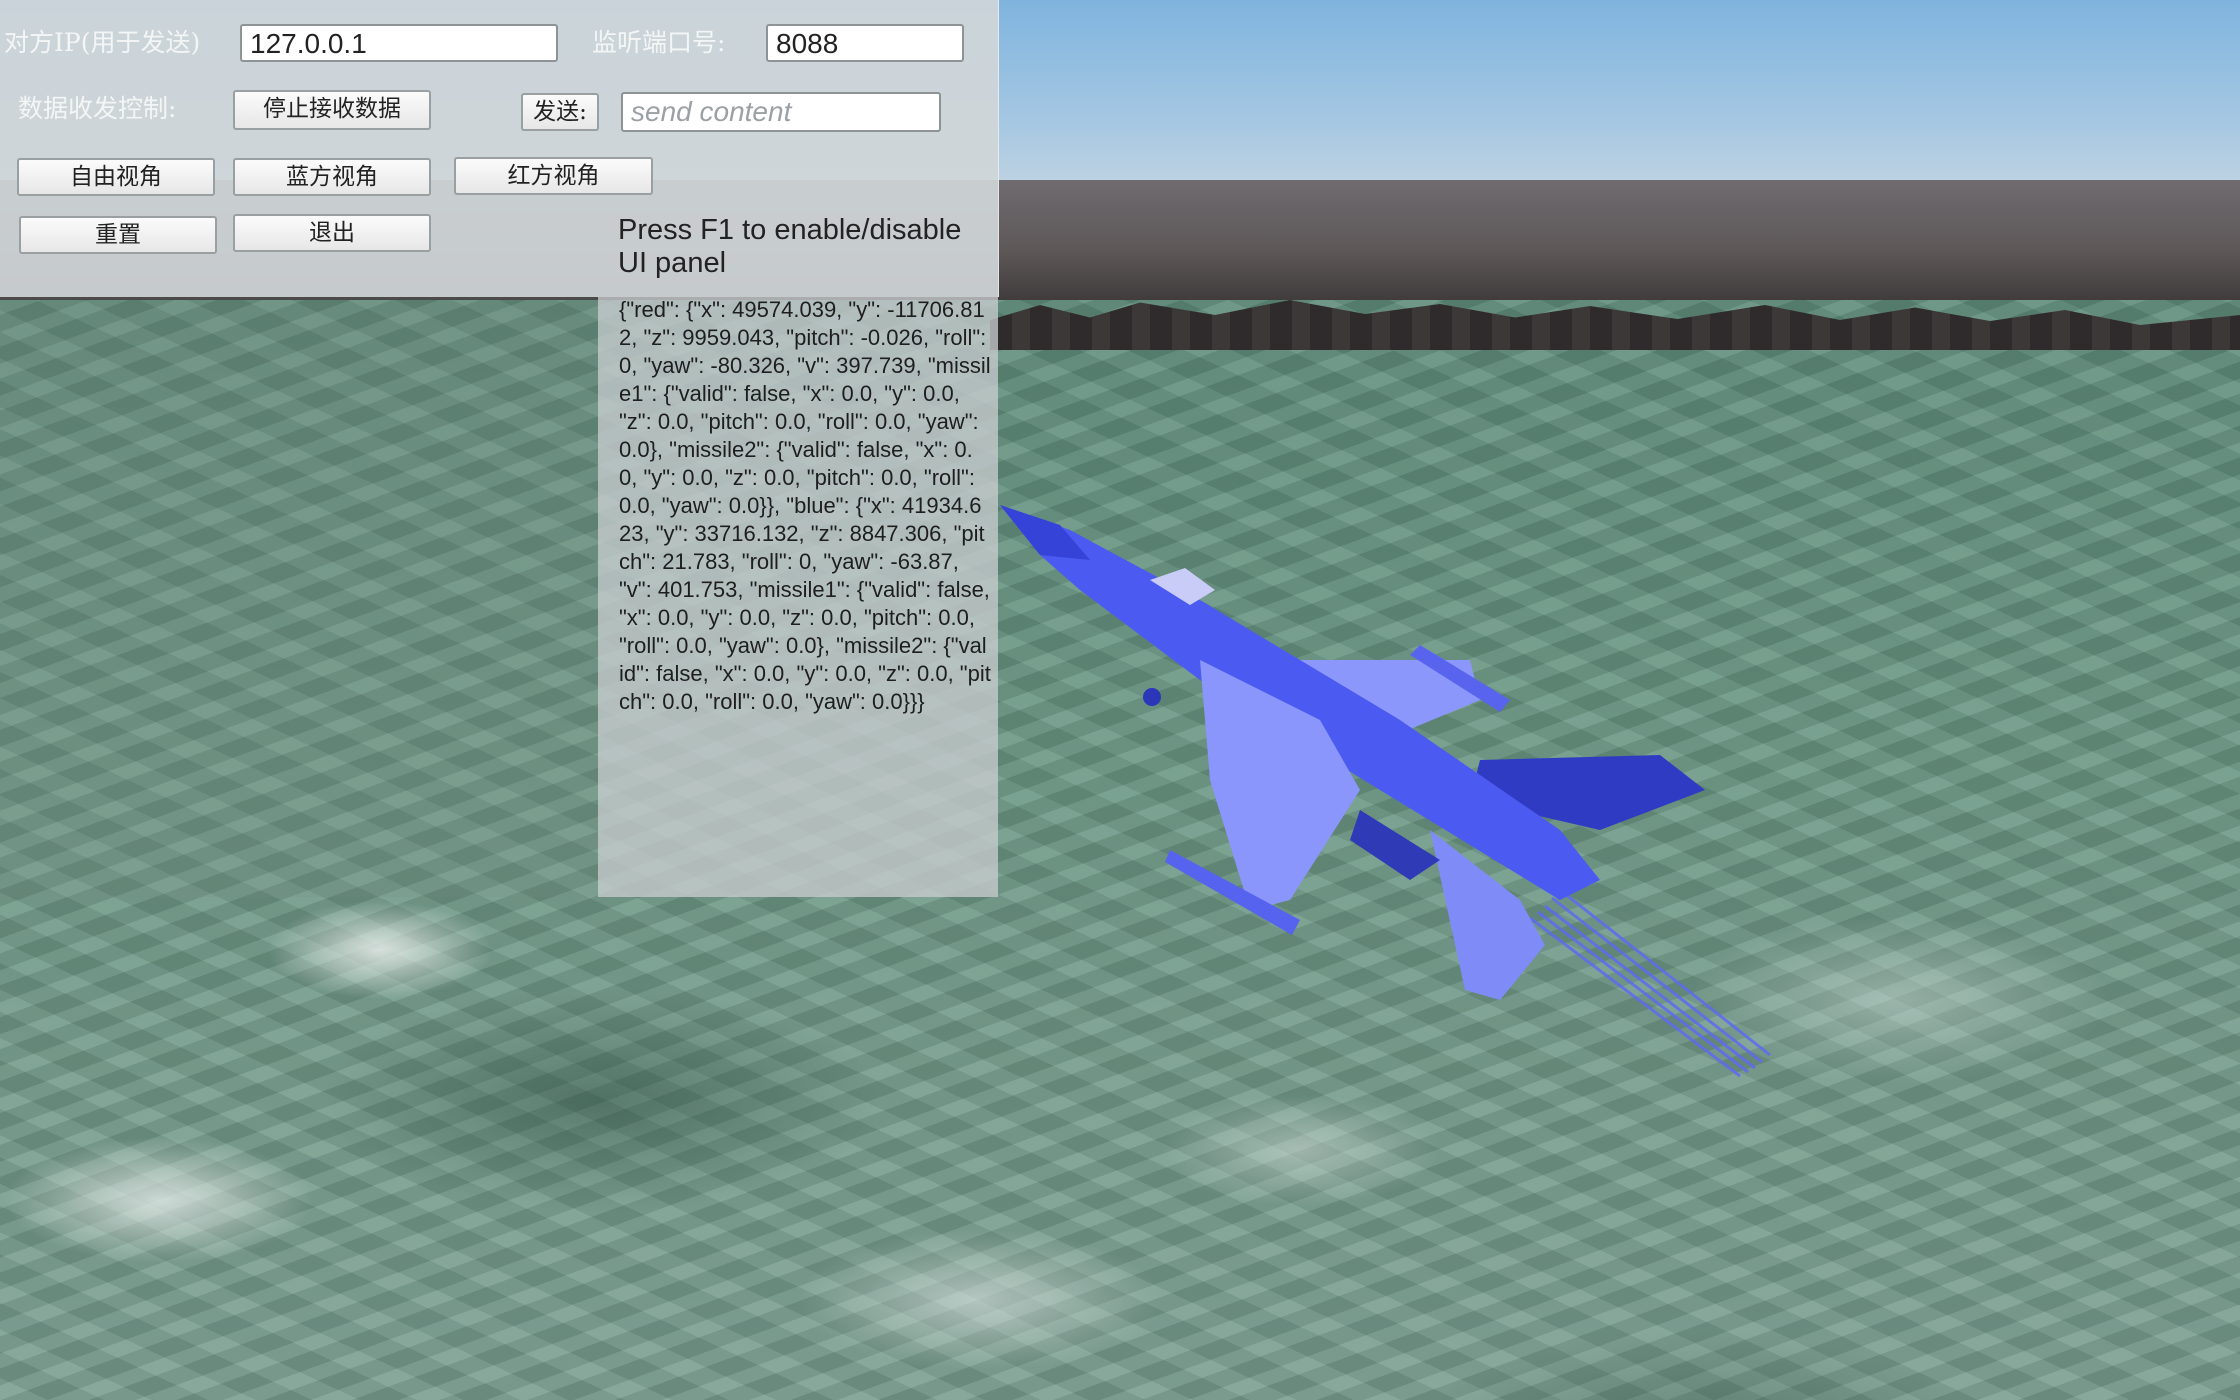  What do you see at coordinates (399, 43) in the screenshot?
I see `peer-ip-input: 127.0.0.1` at bounding box center [399, 43].